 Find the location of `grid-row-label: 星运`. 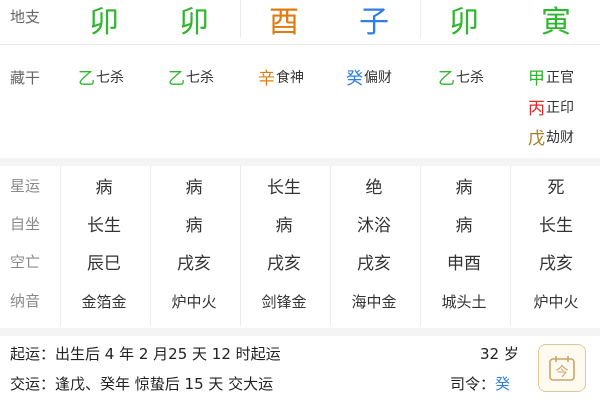

grid-row-label: 星运 is located at coordinates (25, 186).